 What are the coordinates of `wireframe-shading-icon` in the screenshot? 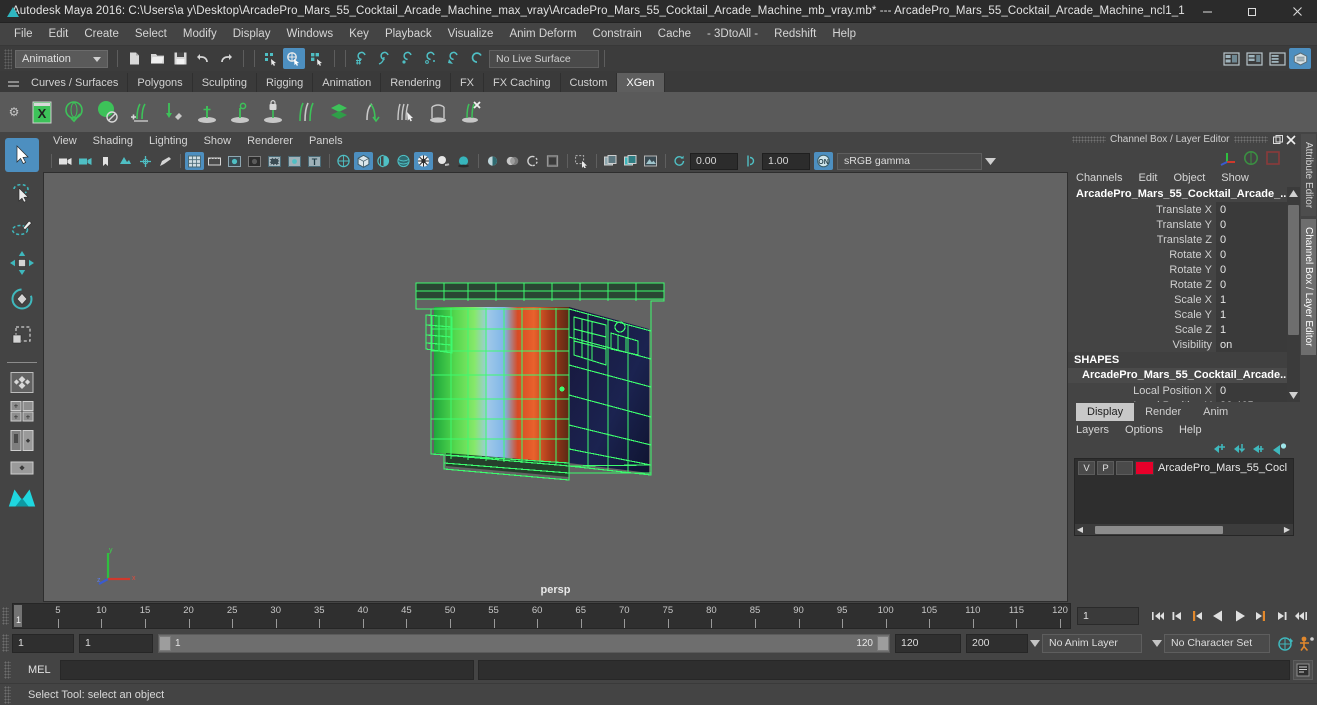 It's located at (343, 161).